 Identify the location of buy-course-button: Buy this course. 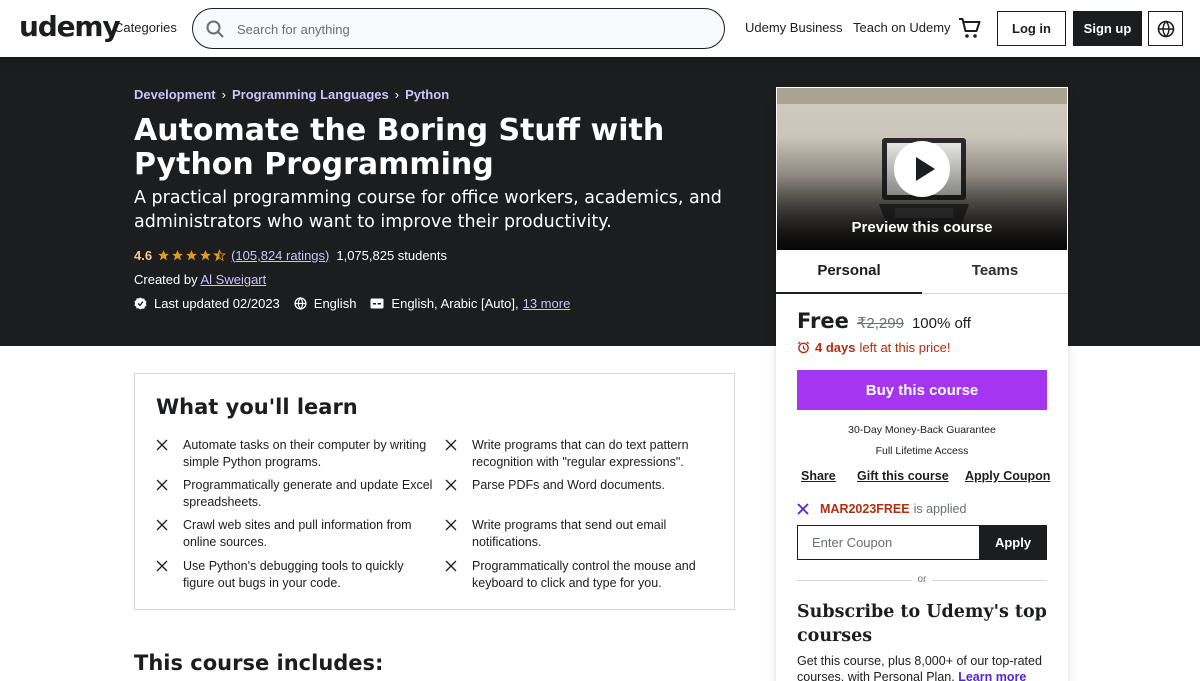
(922, 390).